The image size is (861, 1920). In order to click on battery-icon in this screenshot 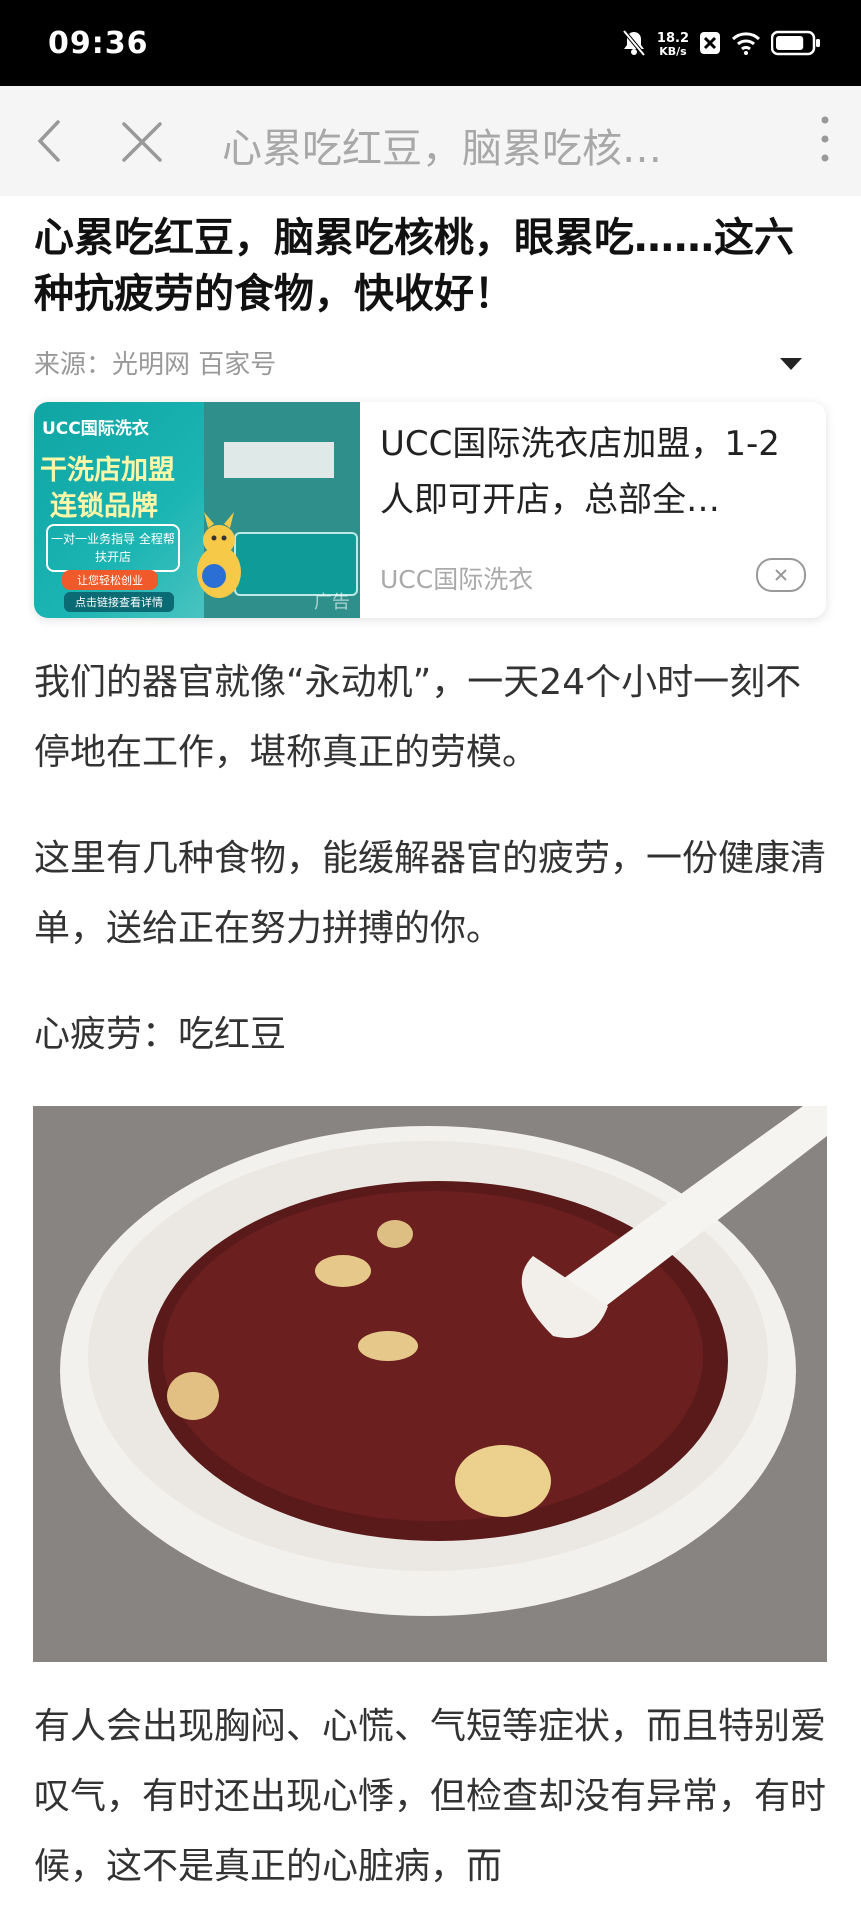, I will do `click(795, 45)`.